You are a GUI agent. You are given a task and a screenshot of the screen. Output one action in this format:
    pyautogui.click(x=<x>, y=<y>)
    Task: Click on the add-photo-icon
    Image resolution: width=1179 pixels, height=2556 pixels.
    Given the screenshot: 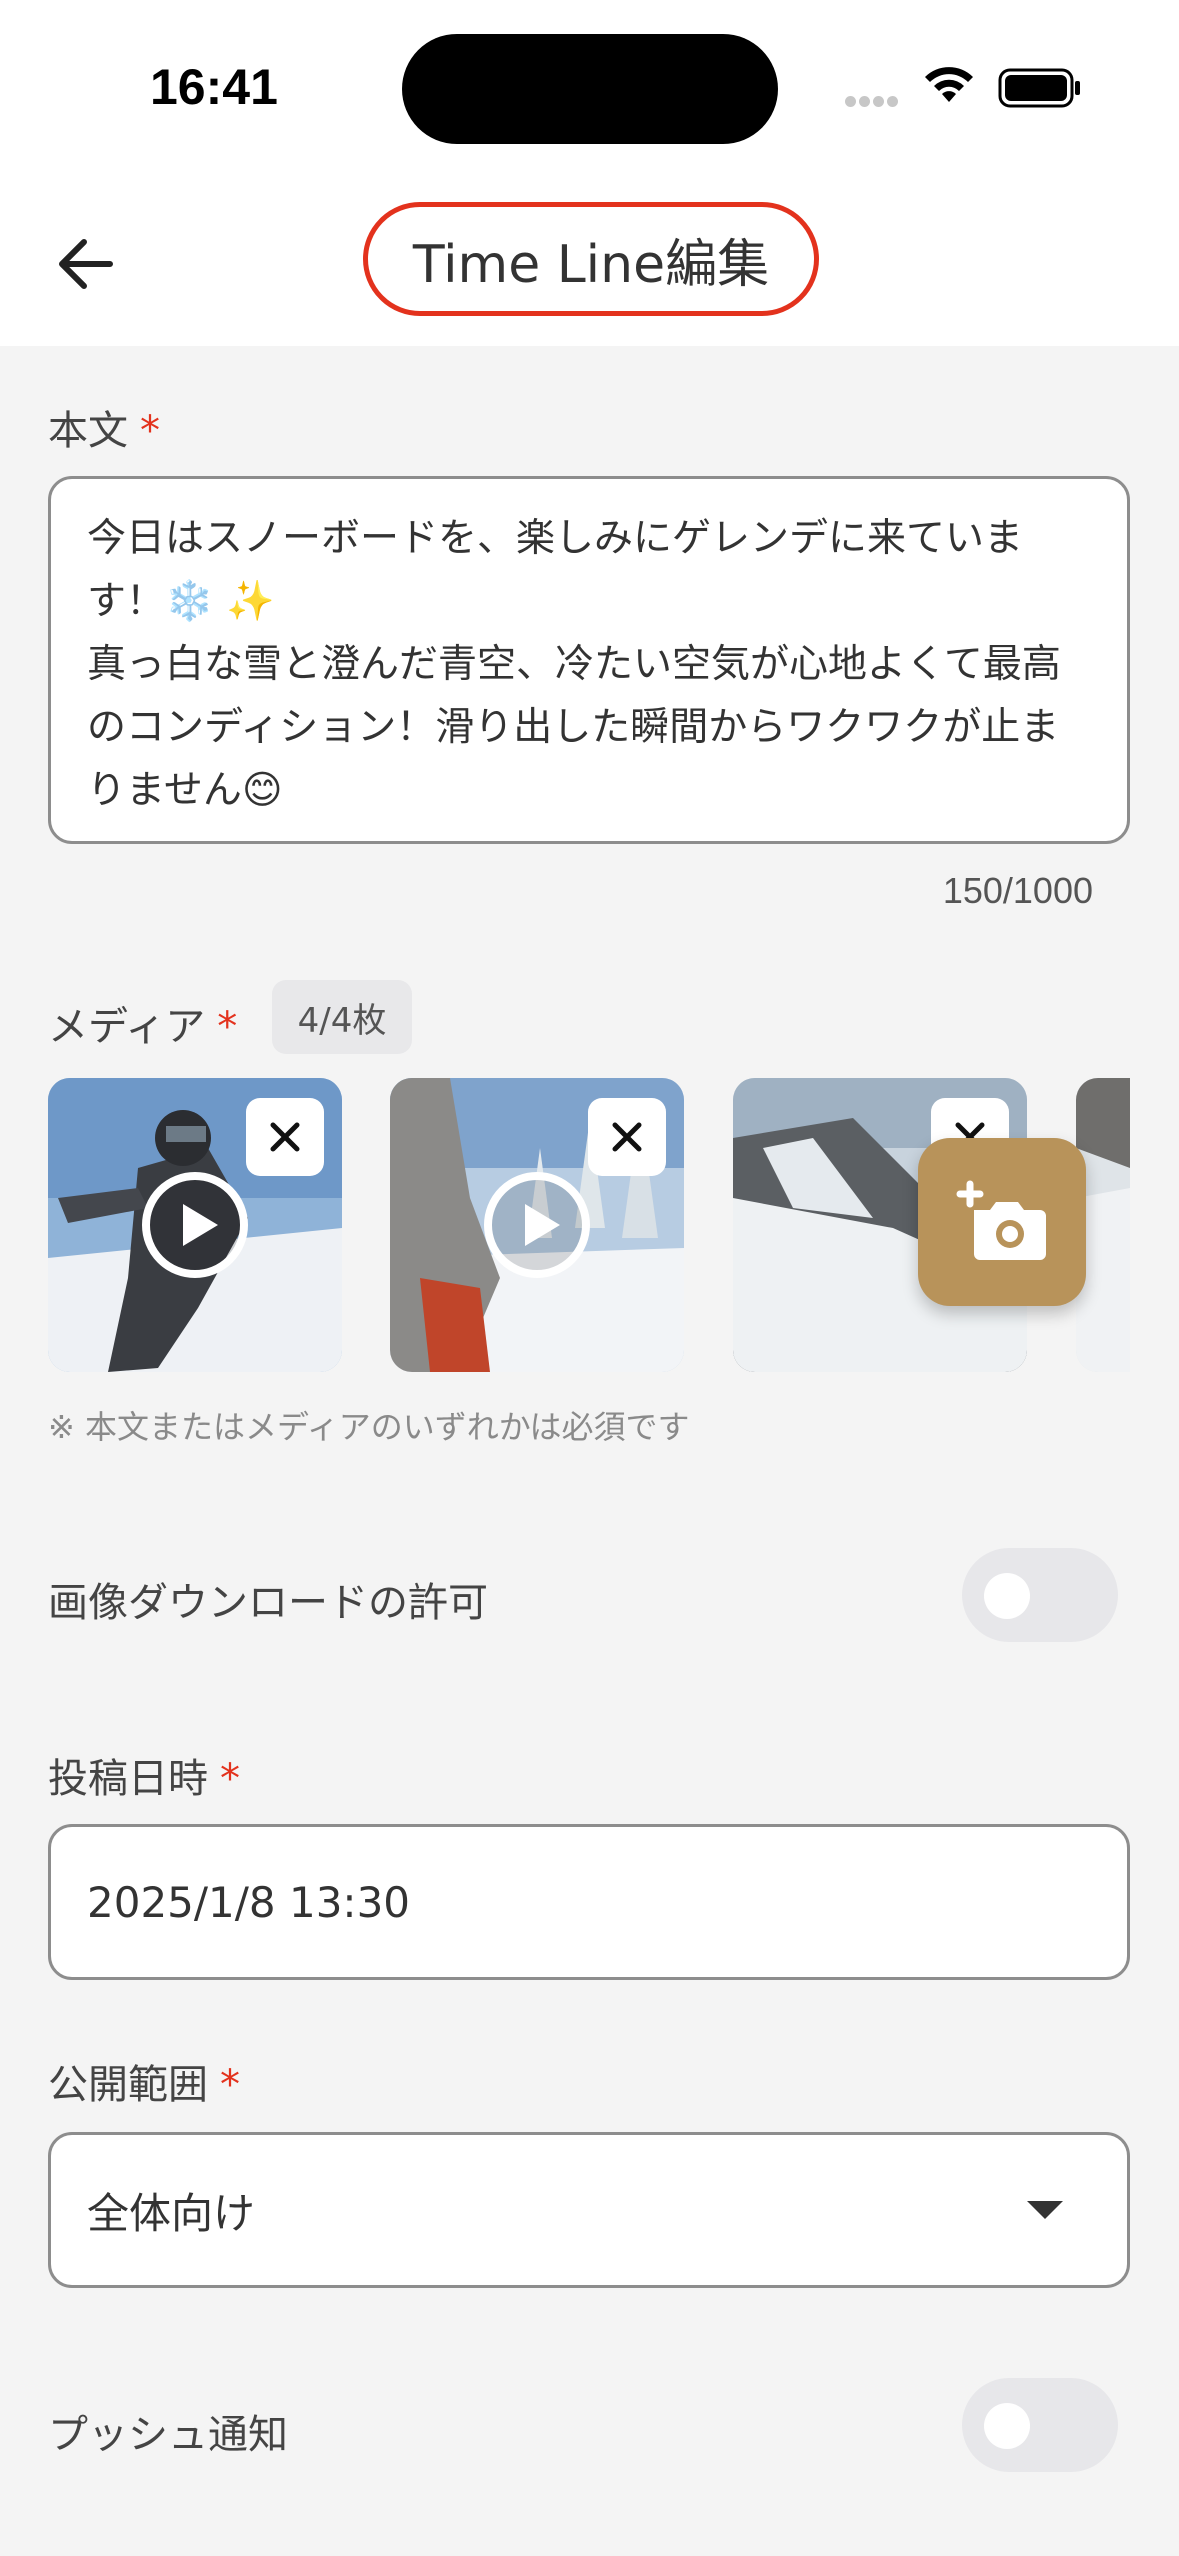 What is the action you would take?
    pyautogui.click(x=1001, y=1220)
    